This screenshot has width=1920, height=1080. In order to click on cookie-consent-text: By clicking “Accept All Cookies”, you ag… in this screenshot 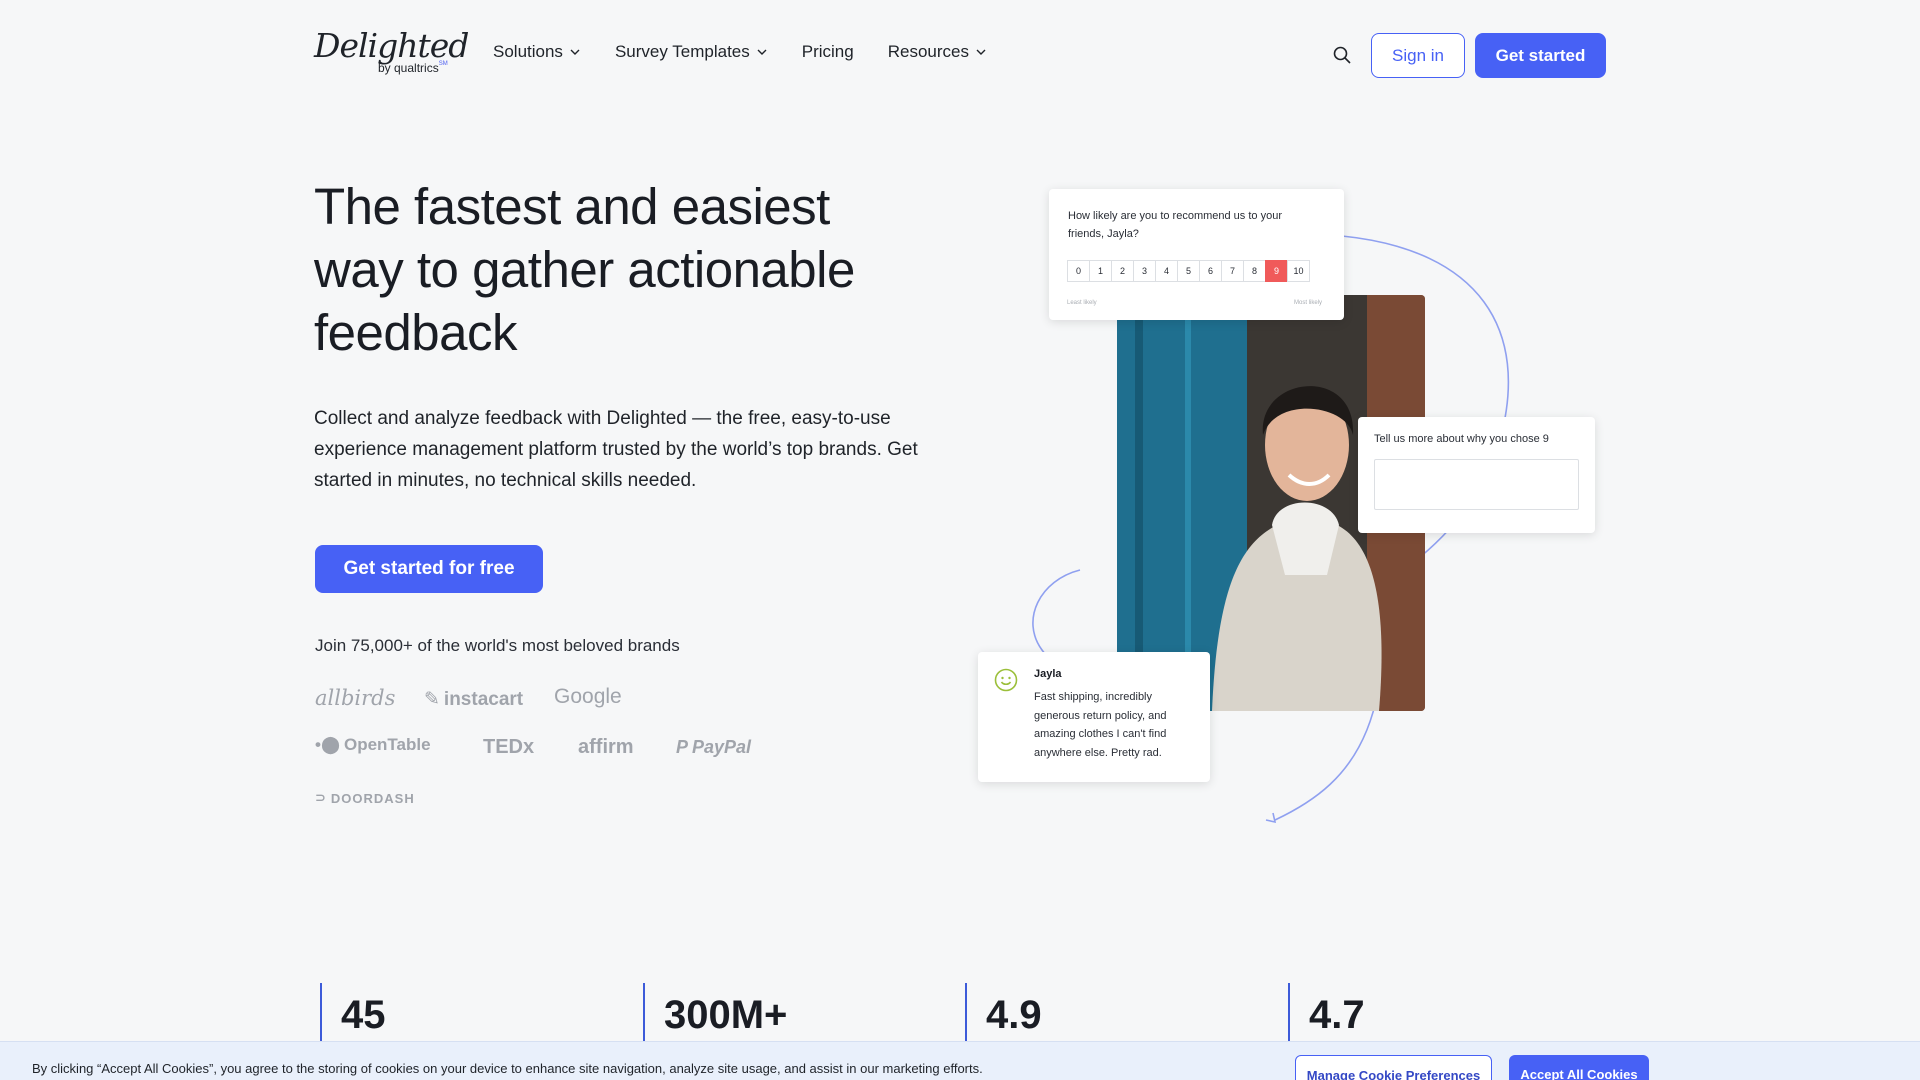, I will do `click(507, 1068)`.